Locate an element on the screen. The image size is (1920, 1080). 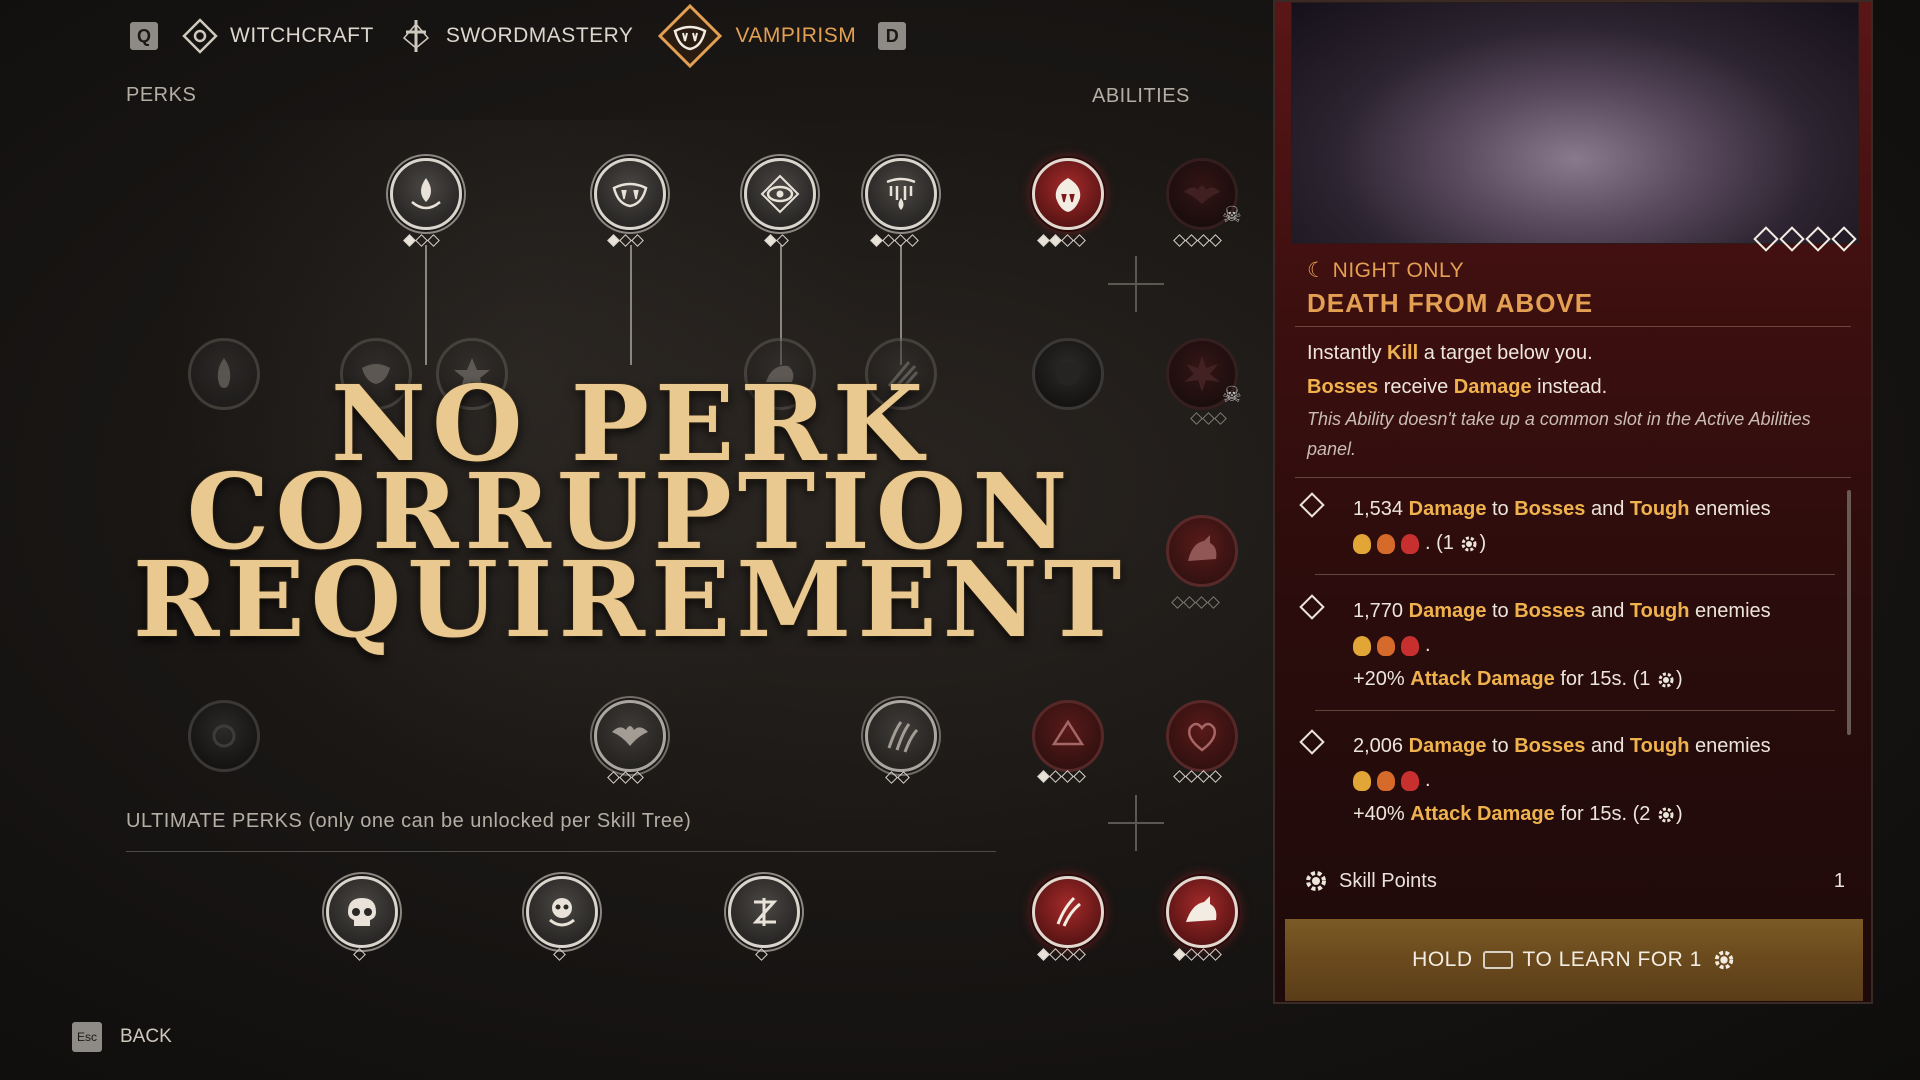
hand-skull-icon is located at coordinates (562, 912).